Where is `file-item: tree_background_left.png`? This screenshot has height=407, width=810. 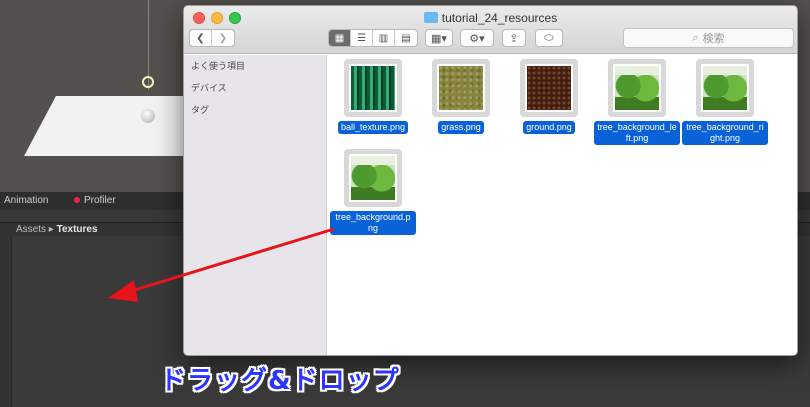 file-item: tree_background_left.png is located at coordinates (637, 102).